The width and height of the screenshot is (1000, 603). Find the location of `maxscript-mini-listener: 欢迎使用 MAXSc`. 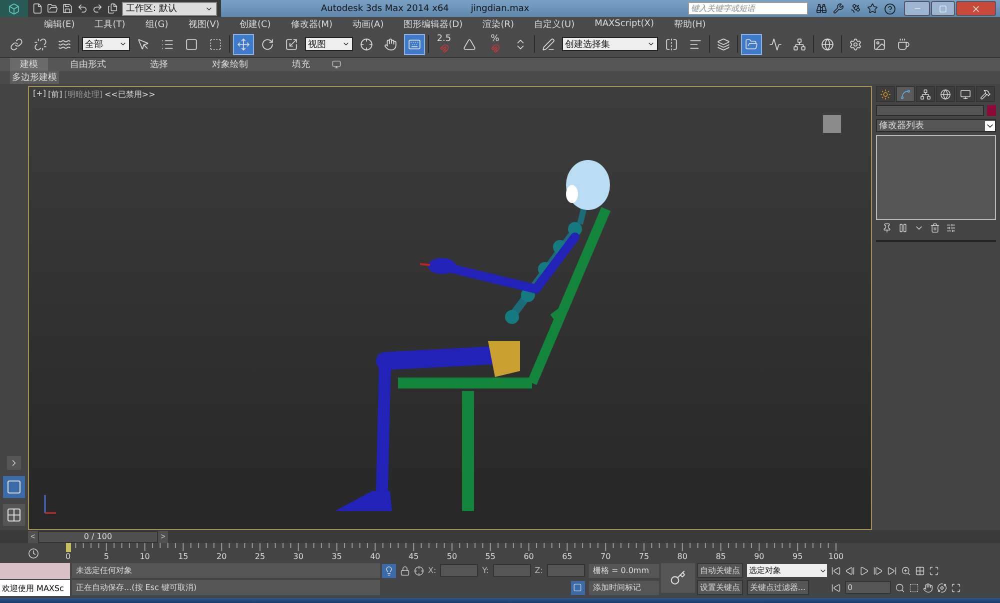

maxscript-mini-listener: 欢迎使用 MAXSc is located at coordinates (35, 588).